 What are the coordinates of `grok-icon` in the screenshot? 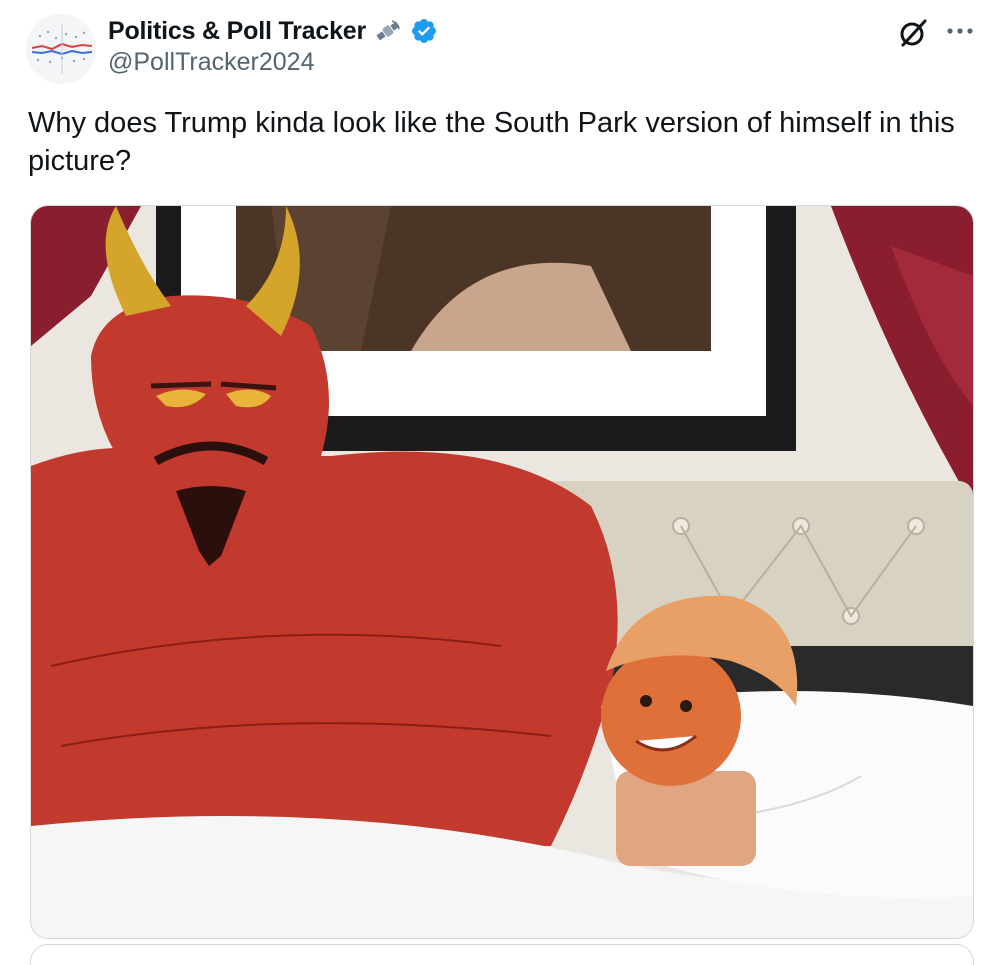 It's located at (913, 33).